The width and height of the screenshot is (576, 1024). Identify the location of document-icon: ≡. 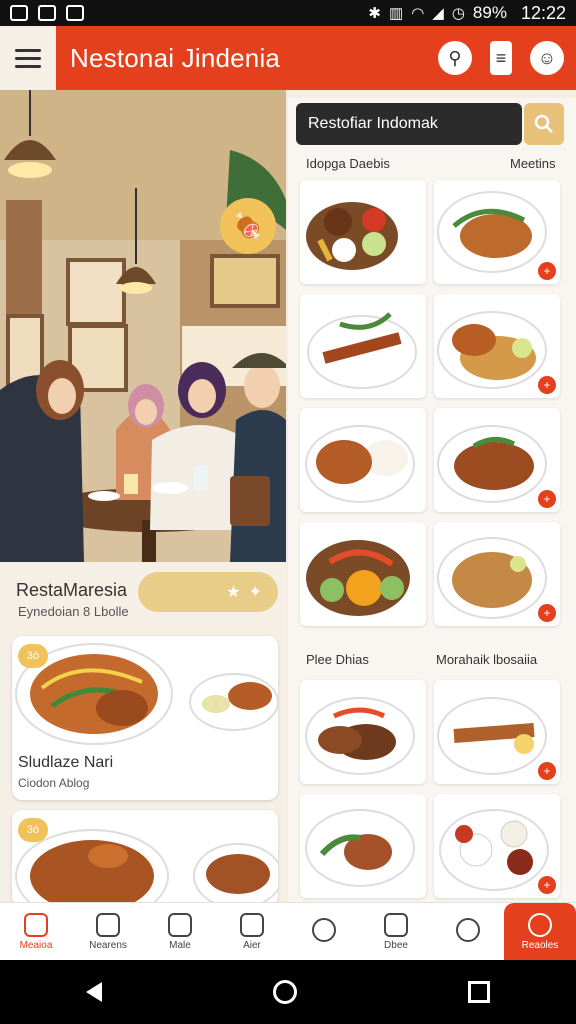
(501, 58).